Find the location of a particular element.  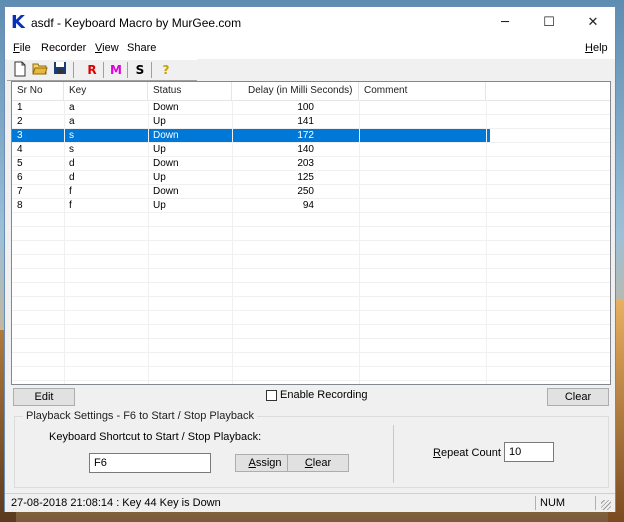

edit-button: Edit is located at coordinates (44, 397).